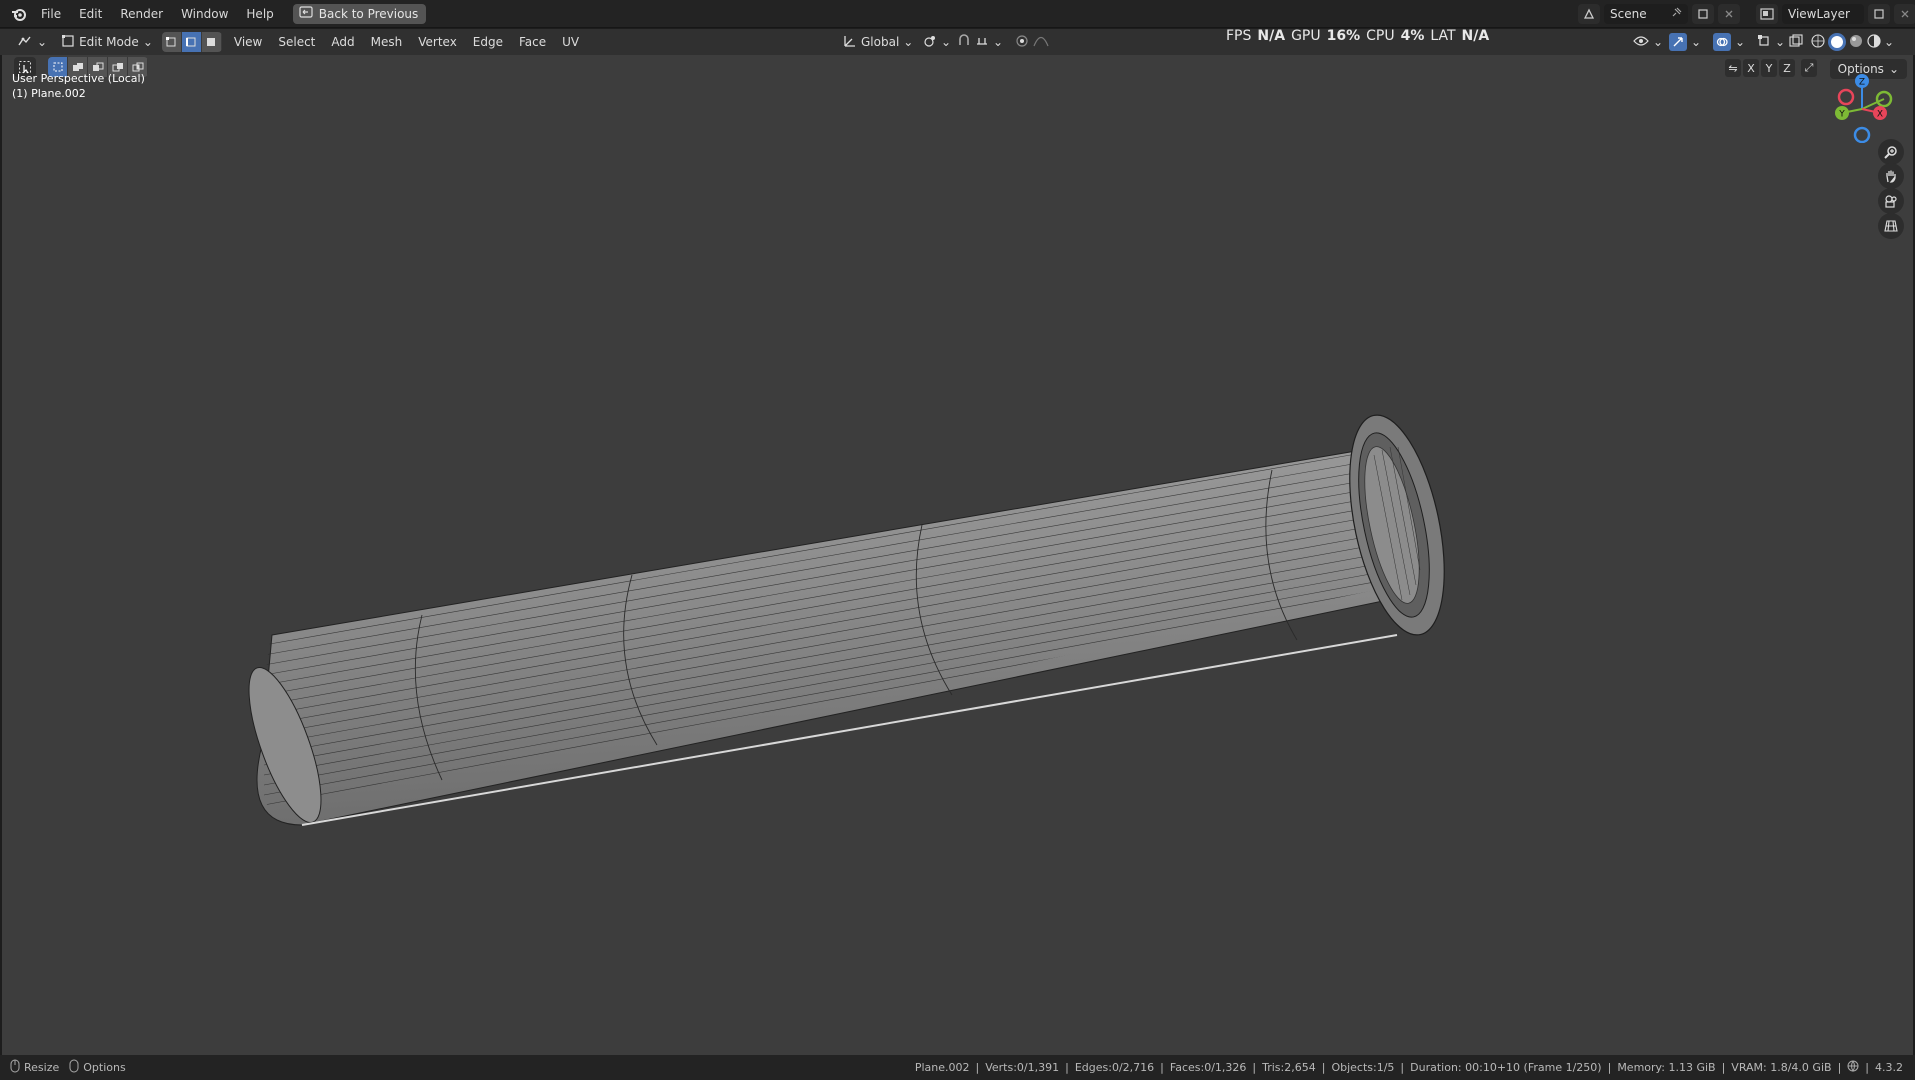 This screenshot has width=1915, height=1080. I want to click on options-hint-label: Options, so click(104, 1067).